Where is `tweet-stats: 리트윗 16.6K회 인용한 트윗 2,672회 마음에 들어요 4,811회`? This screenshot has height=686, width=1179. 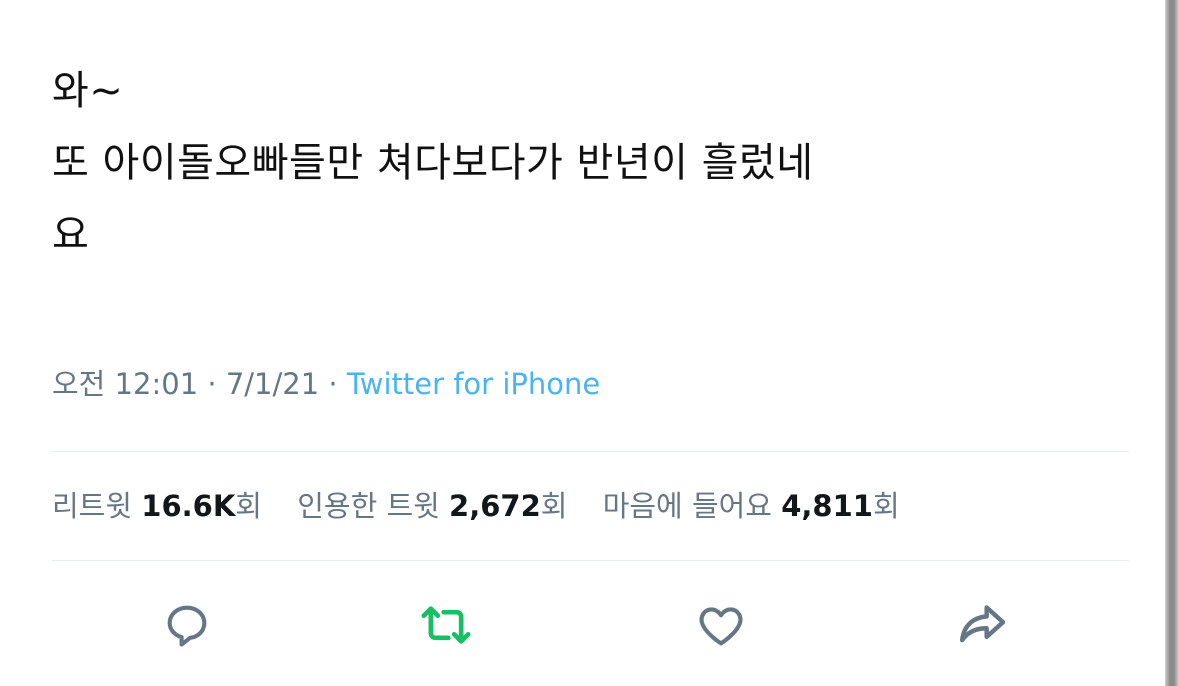 tweet-stats: 리트윗 16.6K회 인용한 트윗 2,672회 마음에 들어요 4,811회 is located at coordinates (489, 506).